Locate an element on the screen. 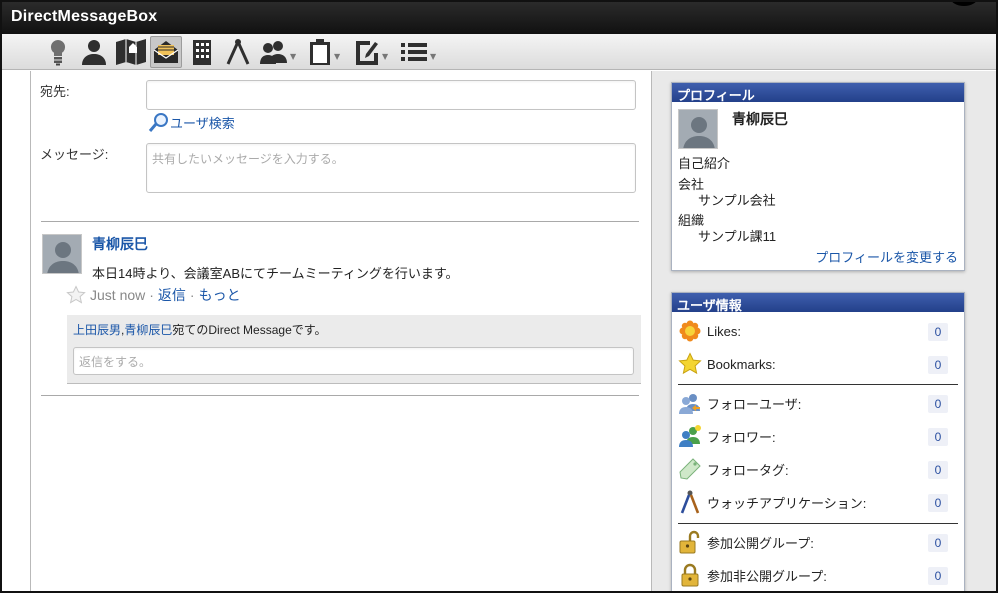  watch-app-row: ウォッチアプリケーション: 0 is located at coordinates (818, 502).